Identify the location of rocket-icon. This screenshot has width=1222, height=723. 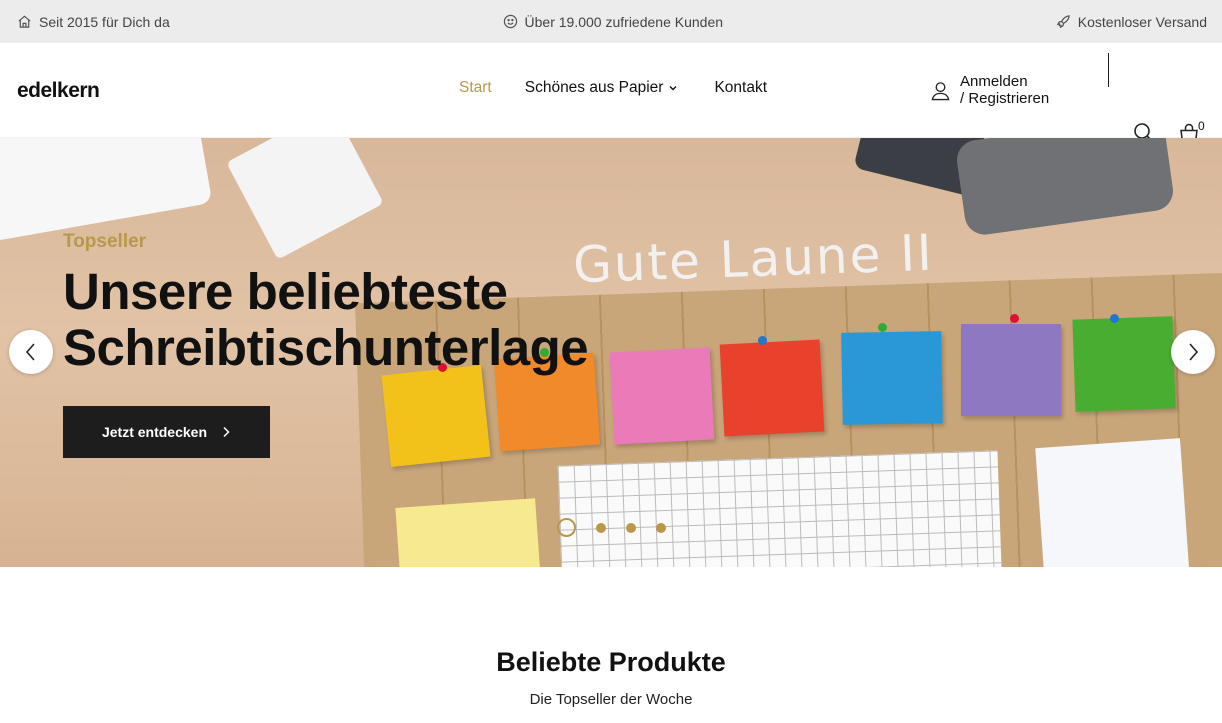
(1063, 22).